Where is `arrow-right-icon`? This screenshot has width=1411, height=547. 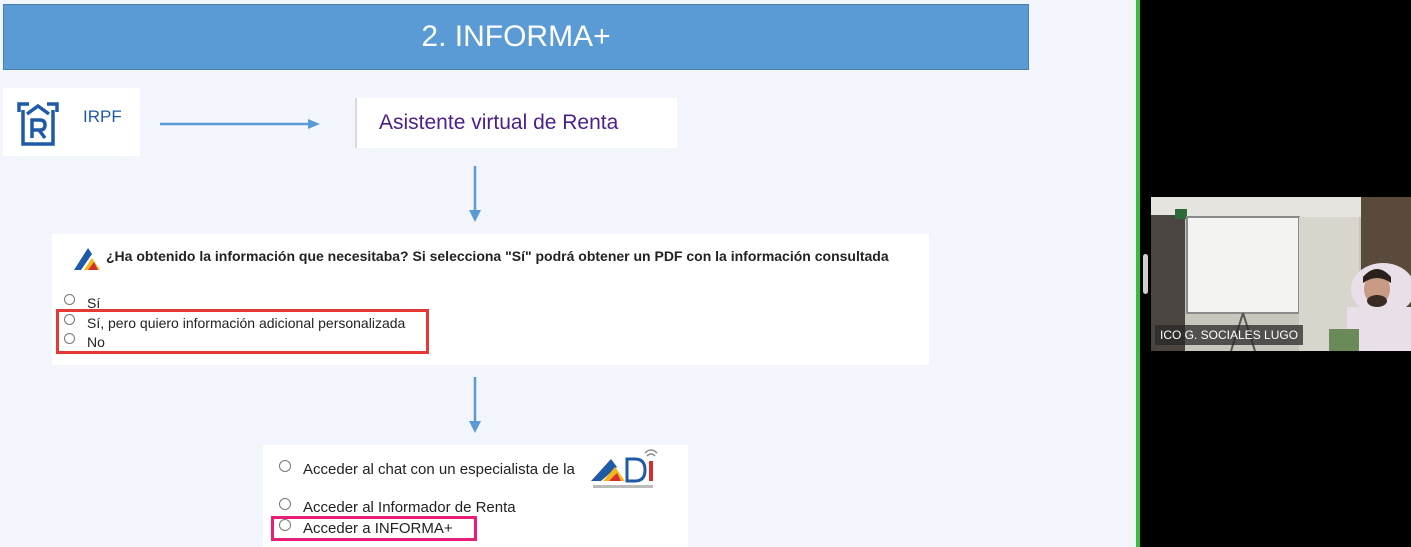 arrow-right-icon is located at coordinates (240, 124).